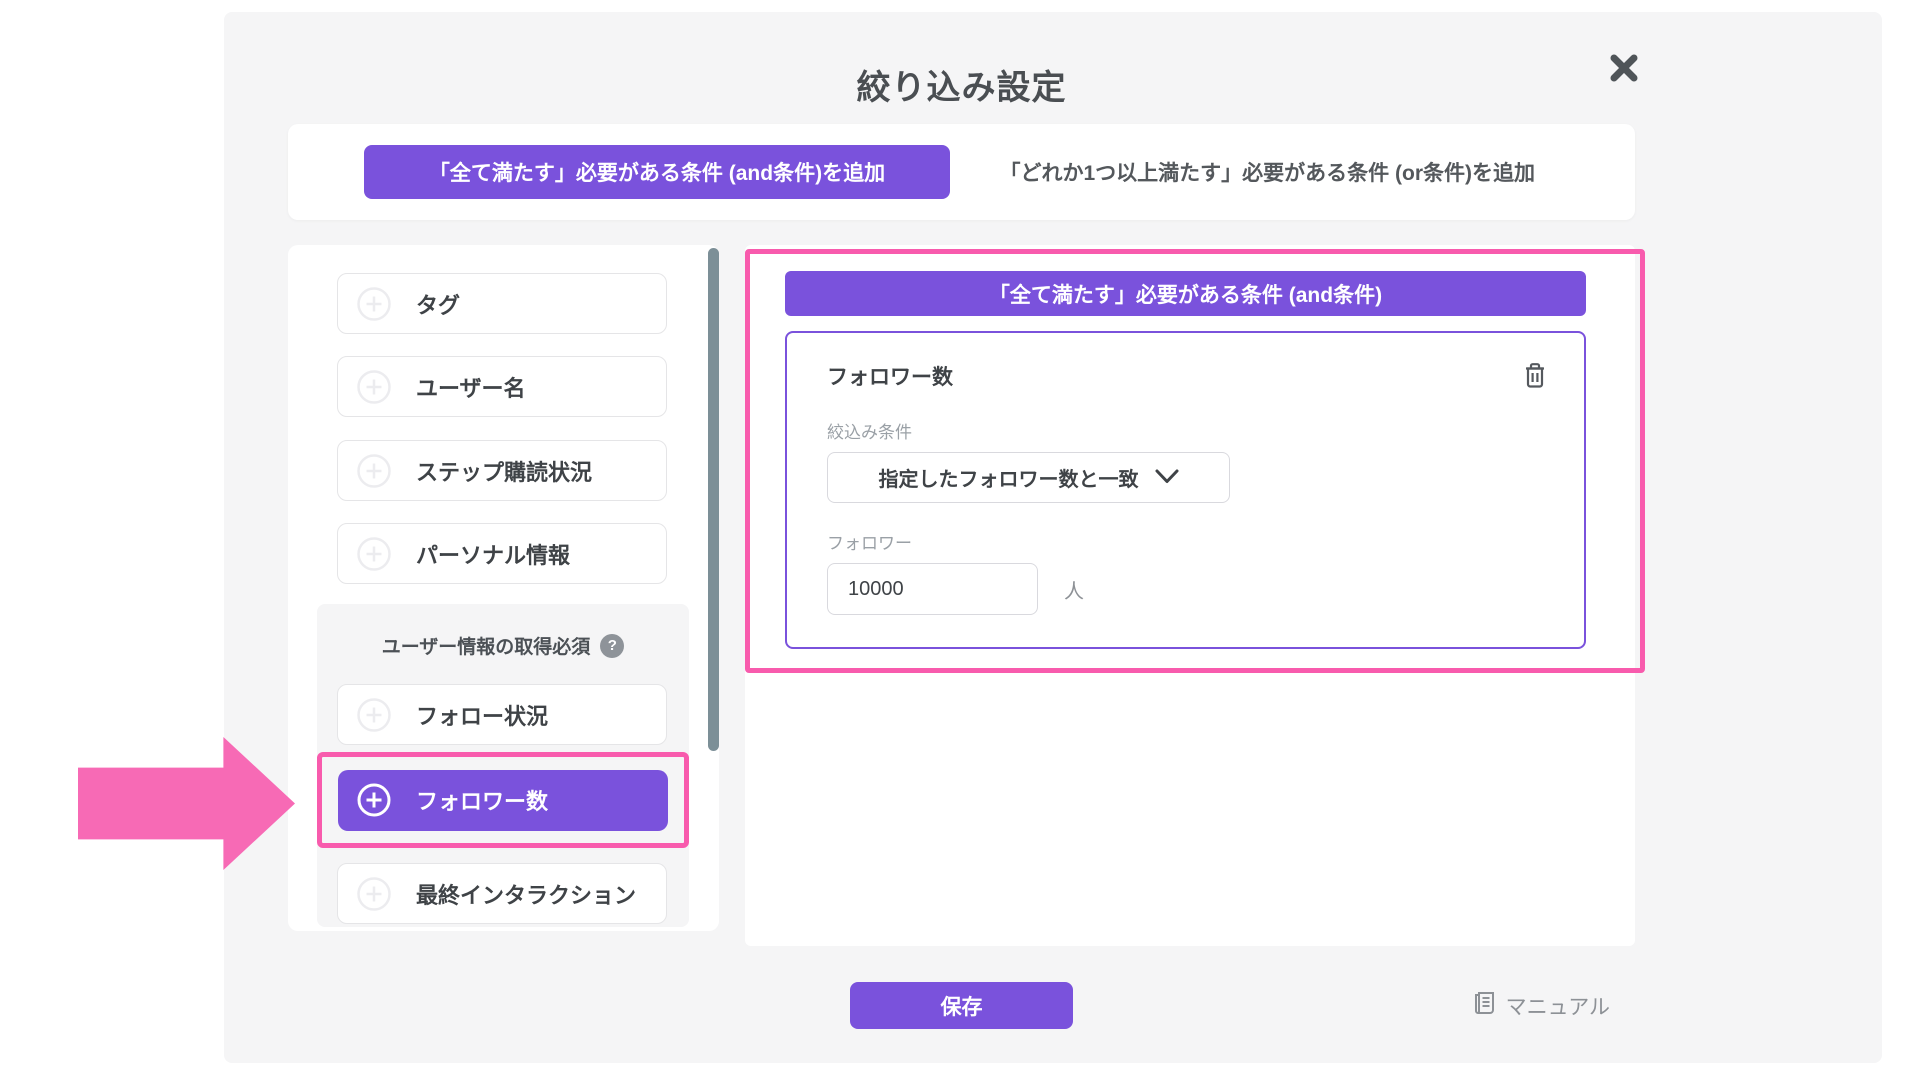 The height and width of the screenshot is (1080, 1920). Describe the element at coordinates (961, 88) in the screenshot. I see `page-title: 絞り込み設定` at that location.